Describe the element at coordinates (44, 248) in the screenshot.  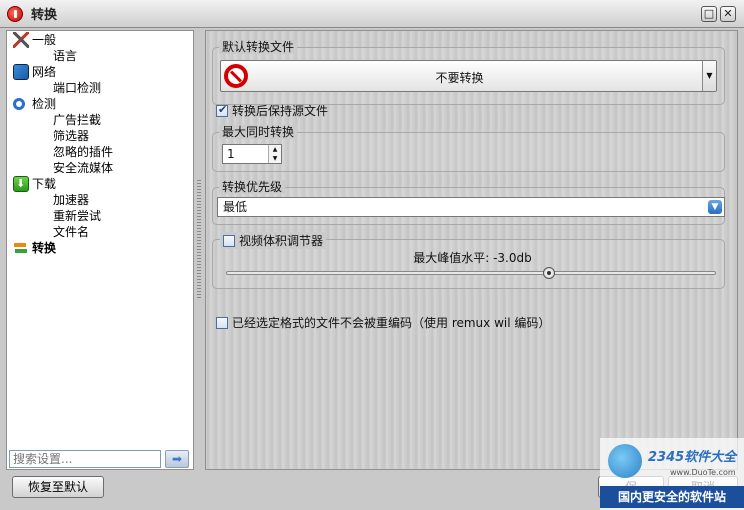
I see `sidebar-item-label: 转换` at that location.